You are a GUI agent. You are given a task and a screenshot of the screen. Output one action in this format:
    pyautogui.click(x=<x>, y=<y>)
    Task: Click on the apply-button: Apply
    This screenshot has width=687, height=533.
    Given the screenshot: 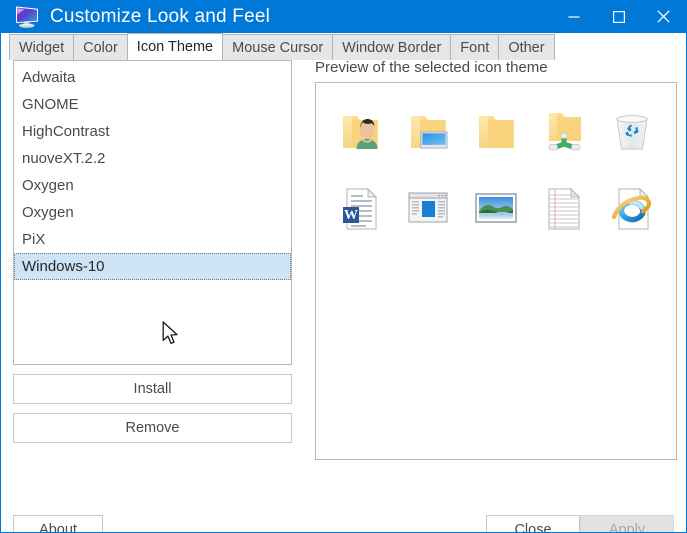 What is the action you would take?
    pyautogui.click(x=627, y=523)
    